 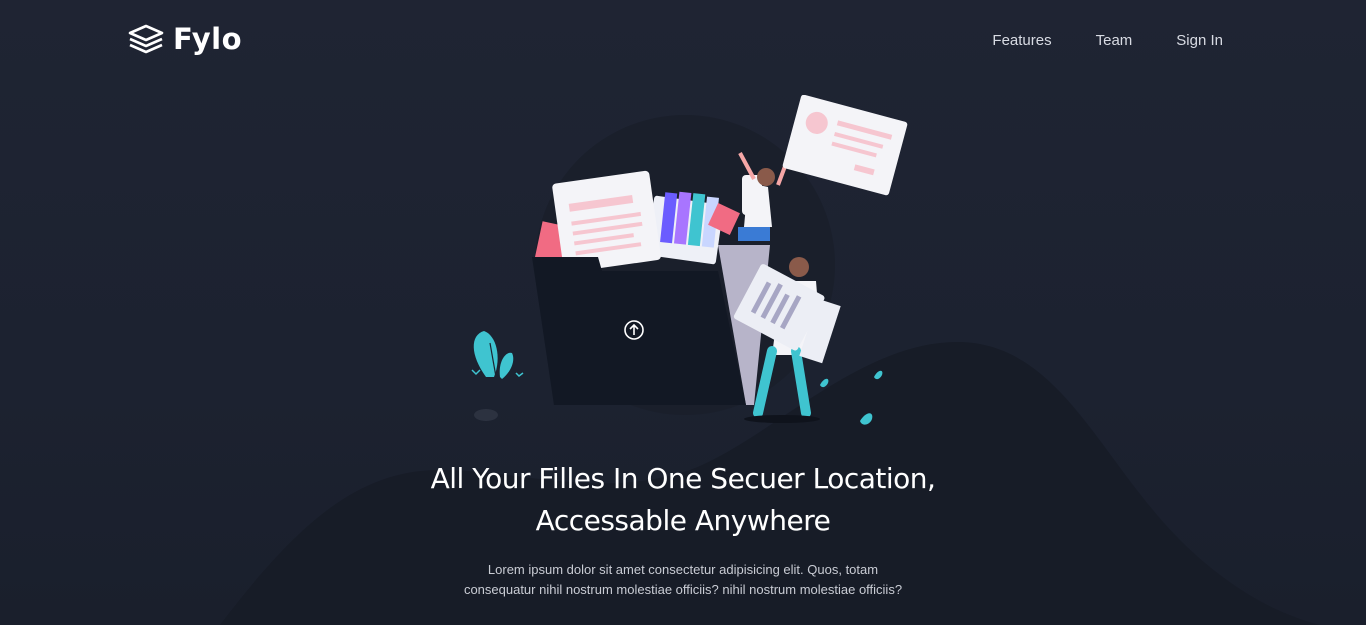 I want to click on hero-title-line2: Accessable Anywhere, so click(x=683, y=520).